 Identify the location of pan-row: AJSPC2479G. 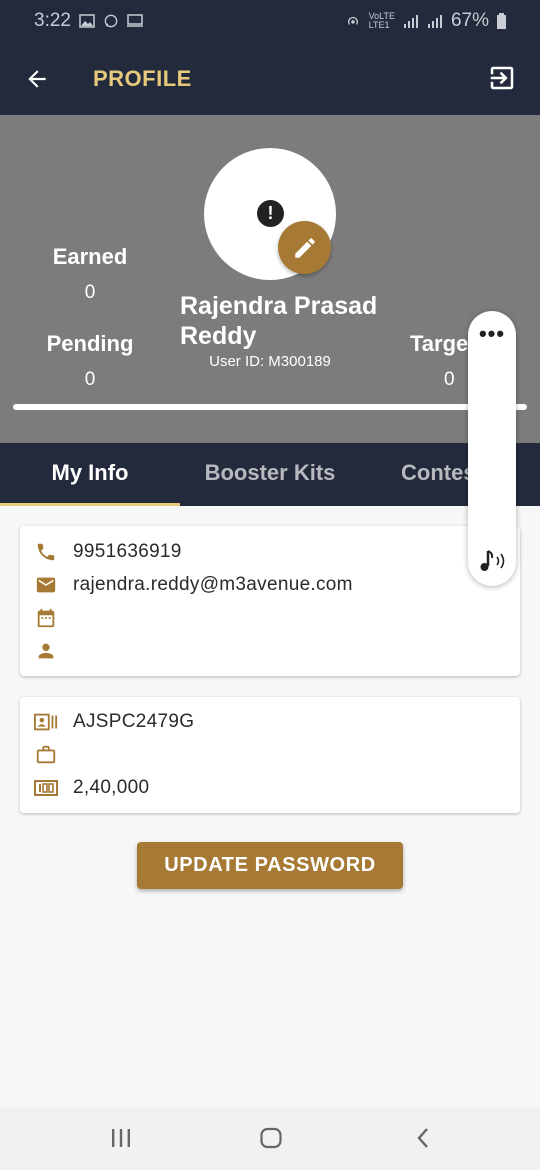
(114, 722).